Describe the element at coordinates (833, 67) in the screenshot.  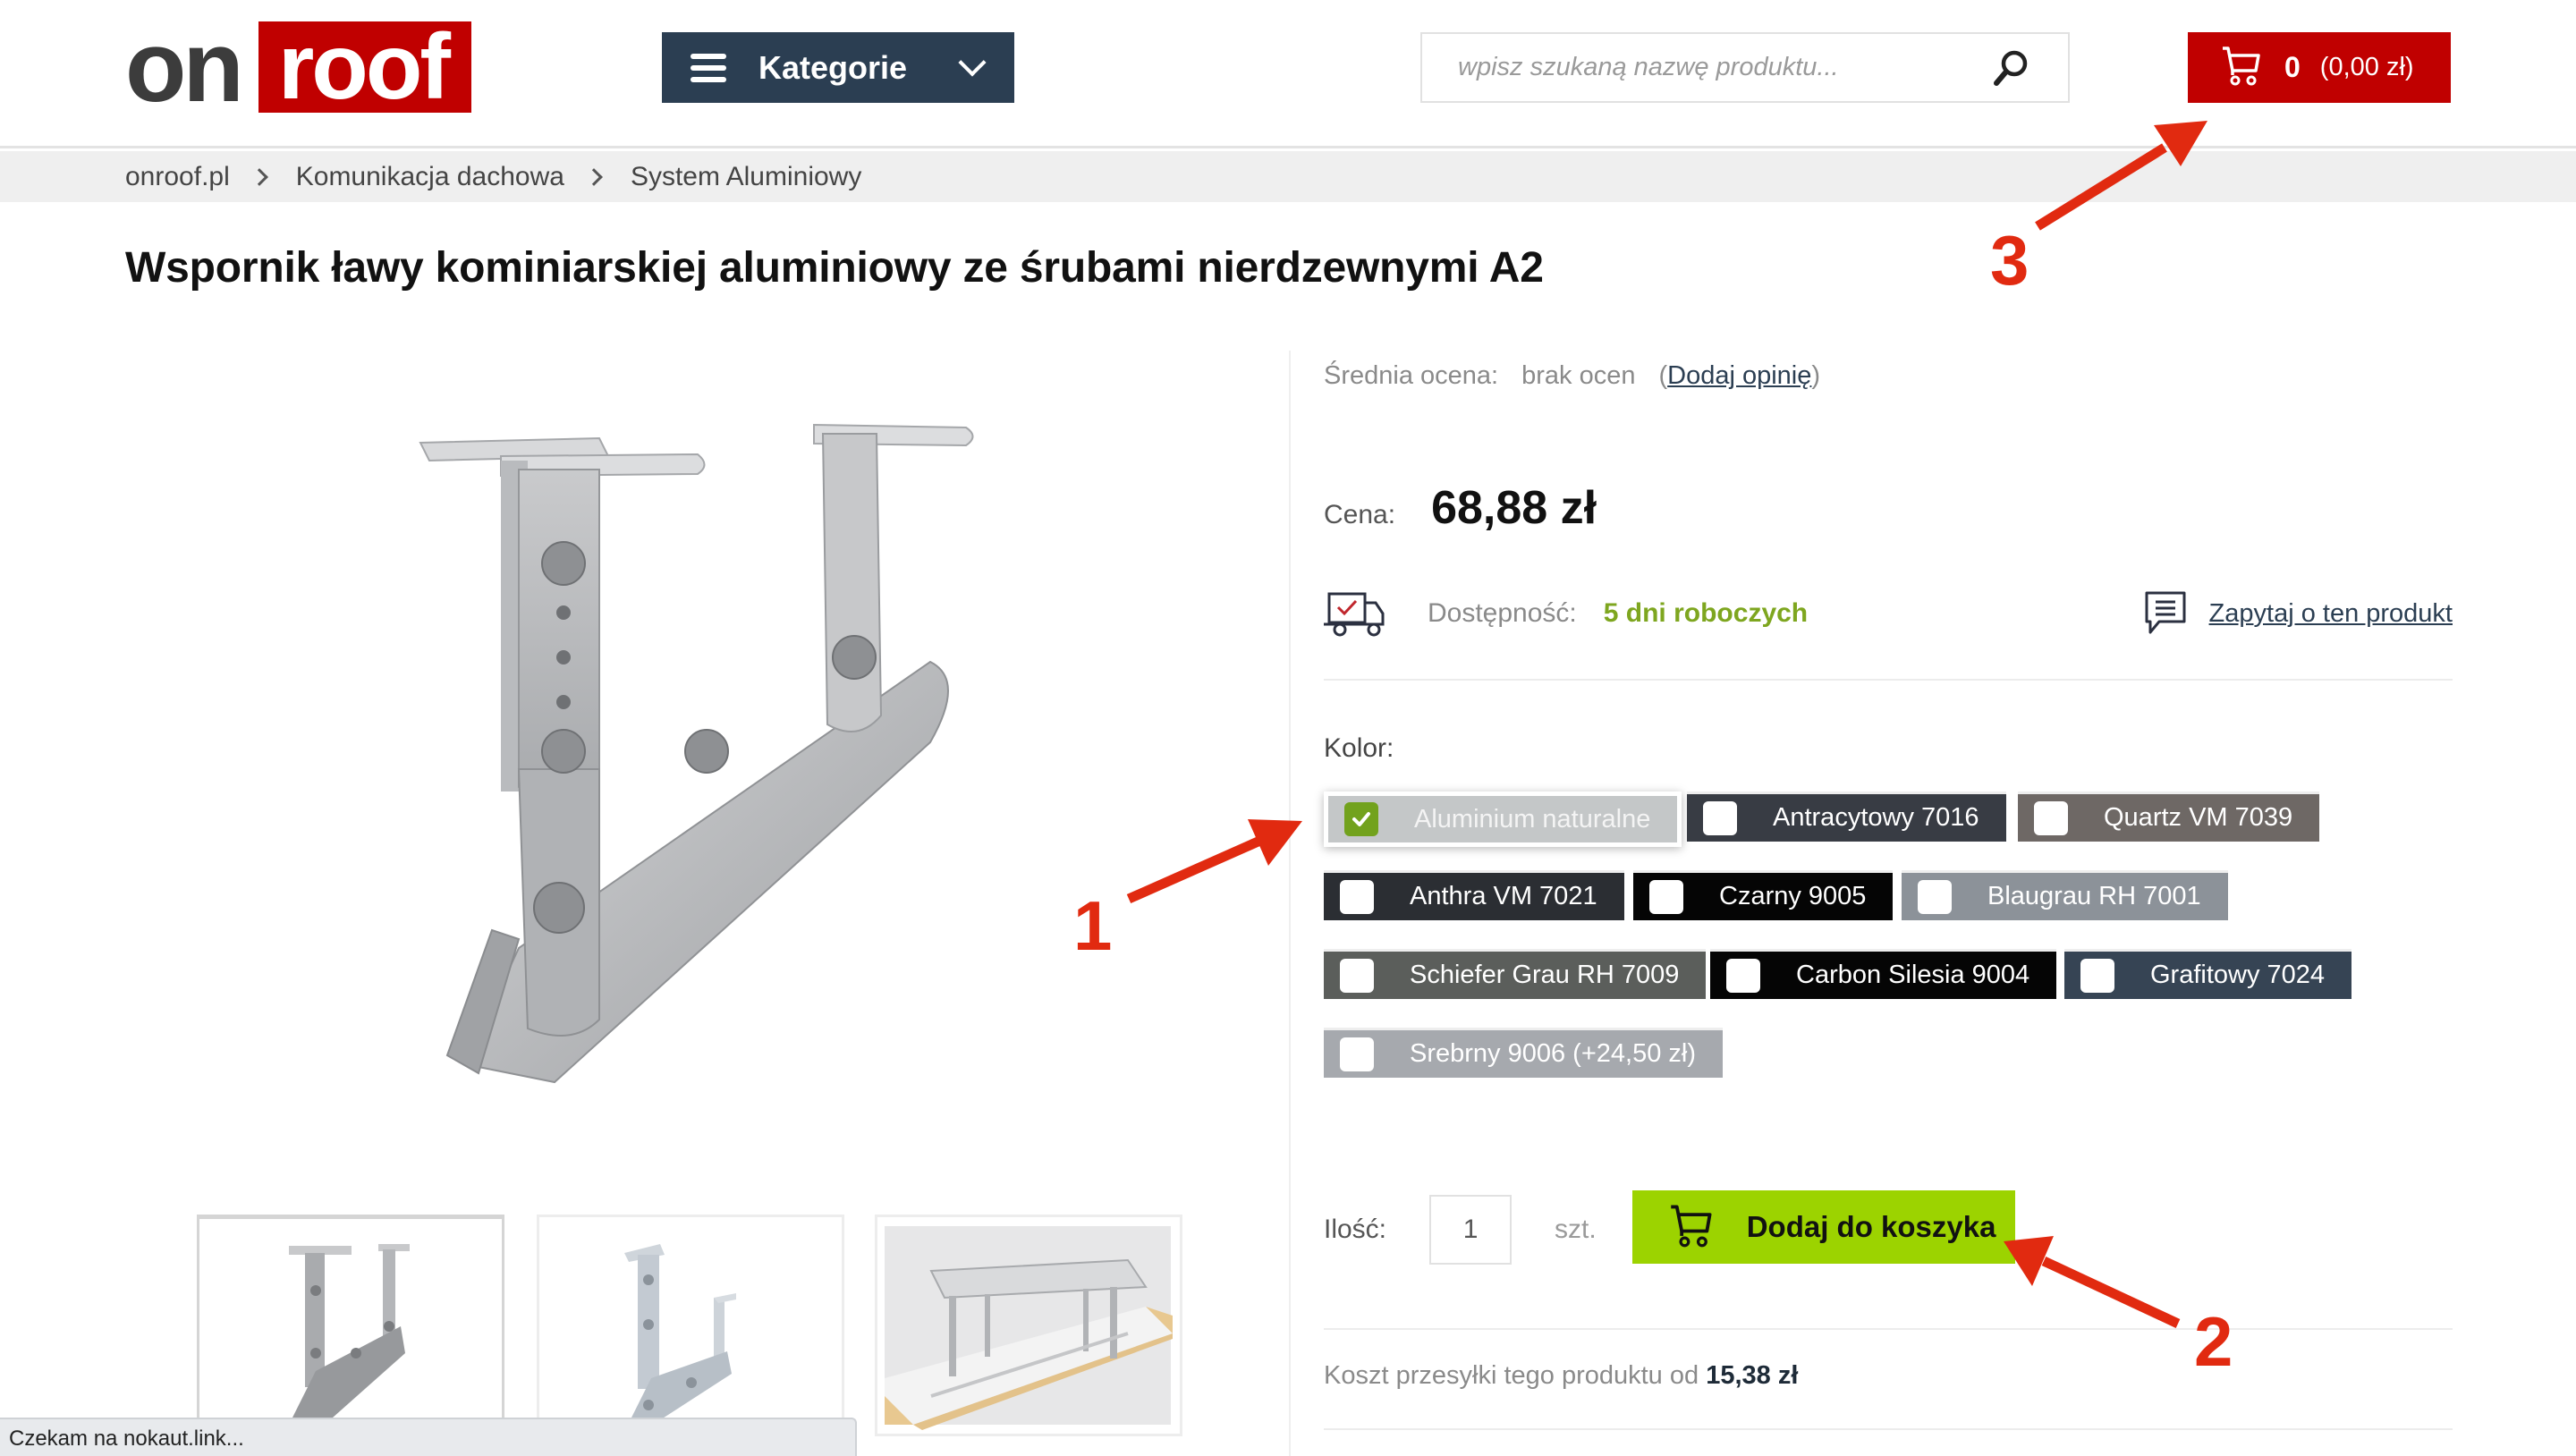
I see `categories-label: Kategorie` at that location.